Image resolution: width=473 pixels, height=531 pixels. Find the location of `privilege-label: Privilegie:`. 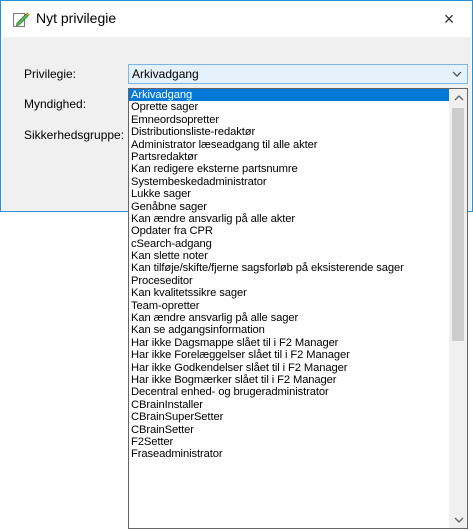

privilege-label: Privilegie: is located at coordinates (50, 74).